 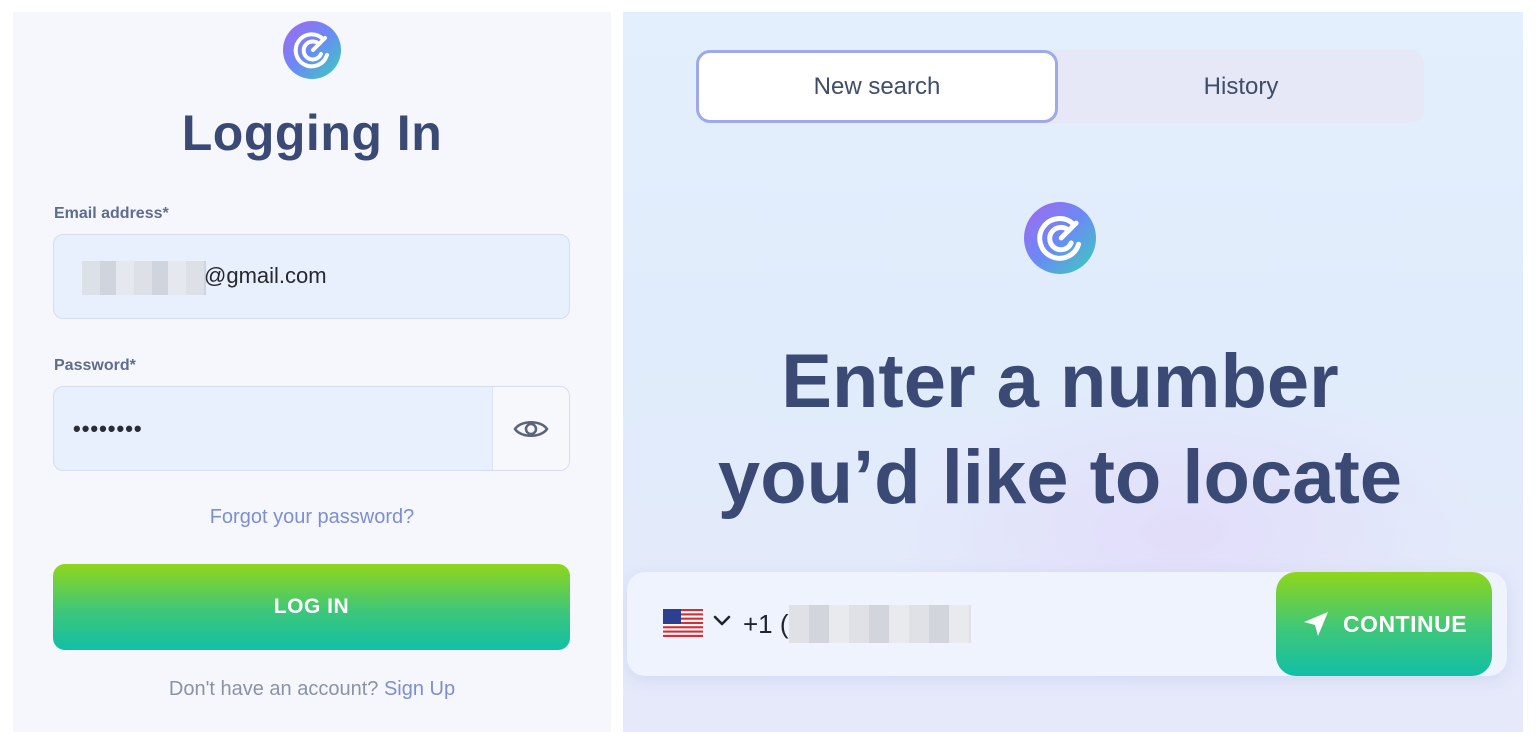 What do you see at coordinates (311, 607) in the screenshot?
I see `login-button: LOG IN` at bounding box center [311, 607].